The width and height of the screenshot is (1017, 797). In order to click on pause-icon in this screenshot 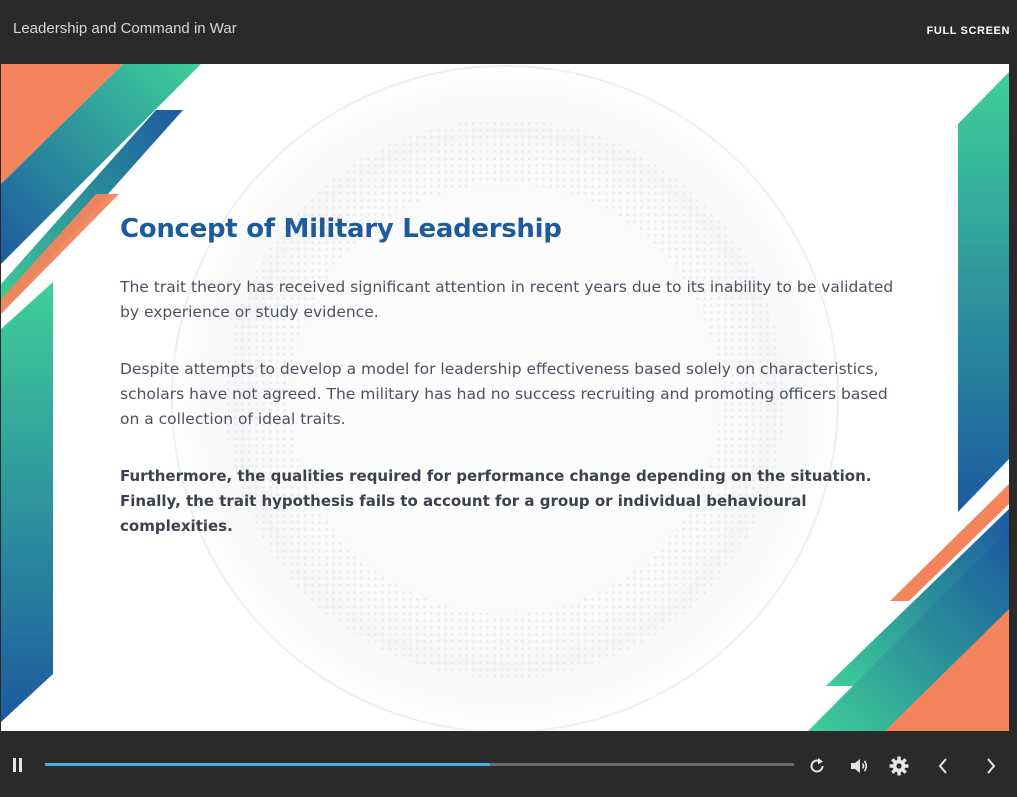, I will do `click(17, 765)`.